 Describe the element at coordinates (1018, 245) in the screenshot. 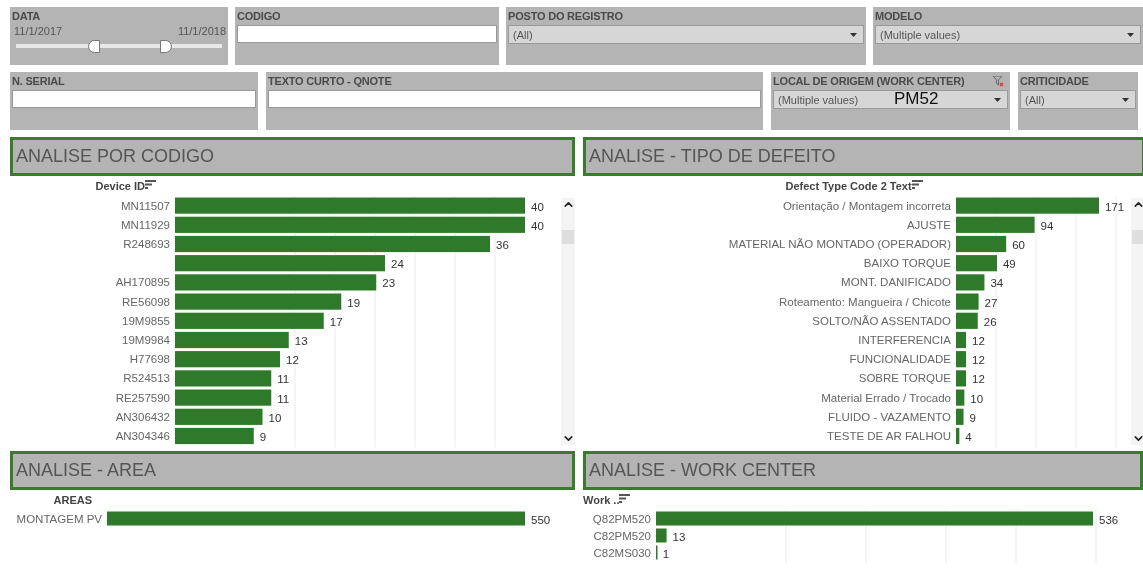

I see `value-label: 60` at that location.